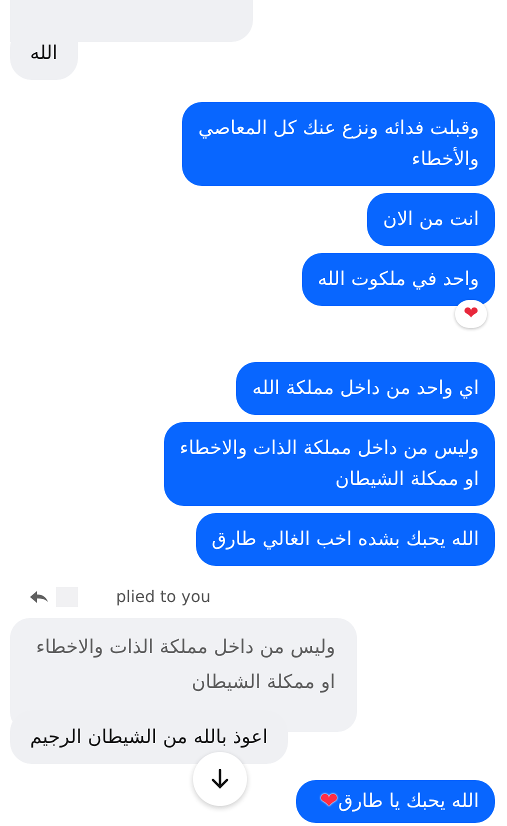 This screenshot has height=826, width=507. Describe the element at coordinates (338, 144) in the screenshot. I see `sent-message: وقبلت فدائه ونزع عنك كل المعاصي والأخطاء` at that location.